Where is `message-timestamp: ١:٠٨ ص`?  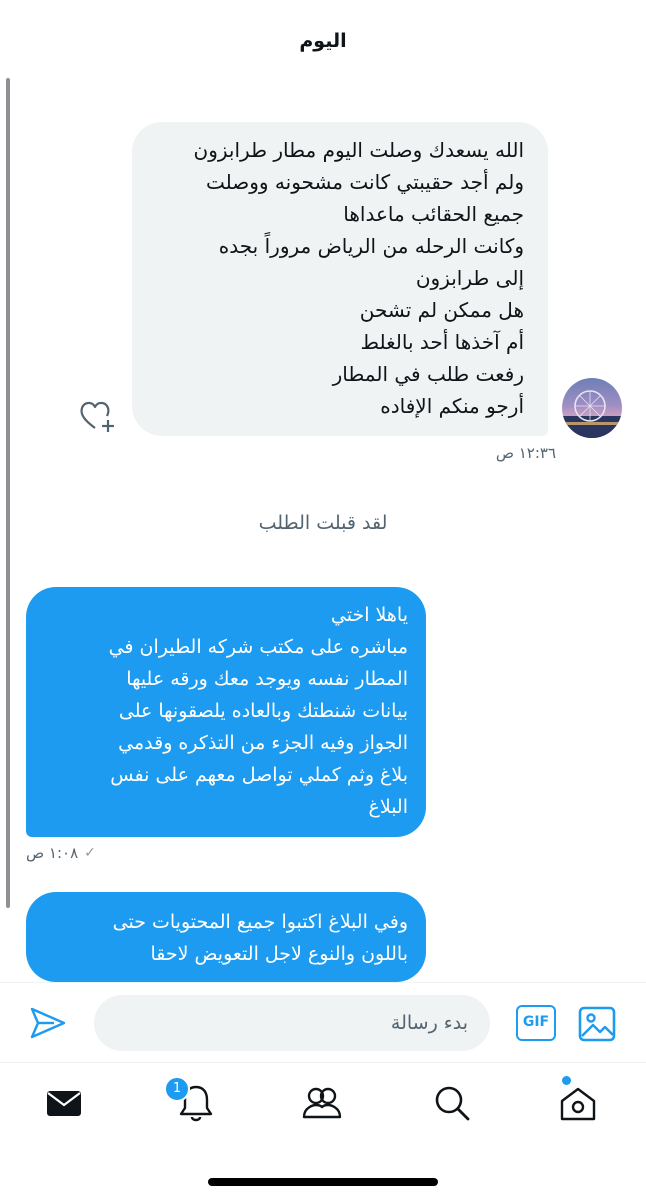
message-timestamp: ١:٠٨ ص is located at coordinates (52, 853).